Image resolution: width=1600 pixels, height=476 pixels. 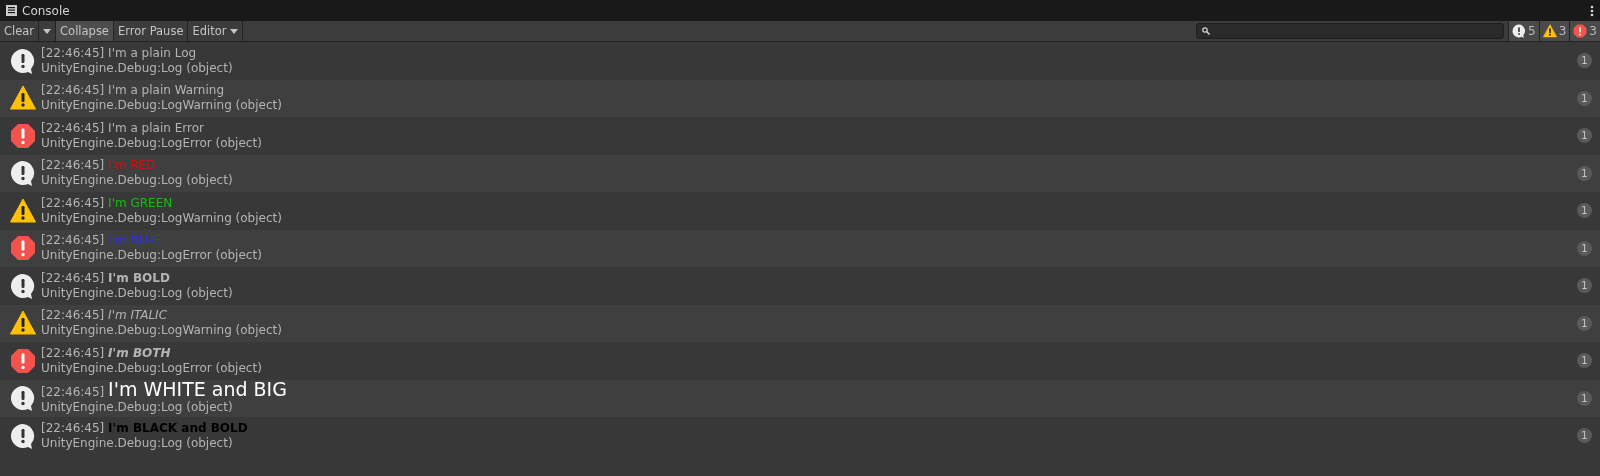 What do you see at coordinates (164, 390) in the screenshot?
I see `log-message: [22:46:45] I'm WHITE and BIG` at bounding box center [164, 390].